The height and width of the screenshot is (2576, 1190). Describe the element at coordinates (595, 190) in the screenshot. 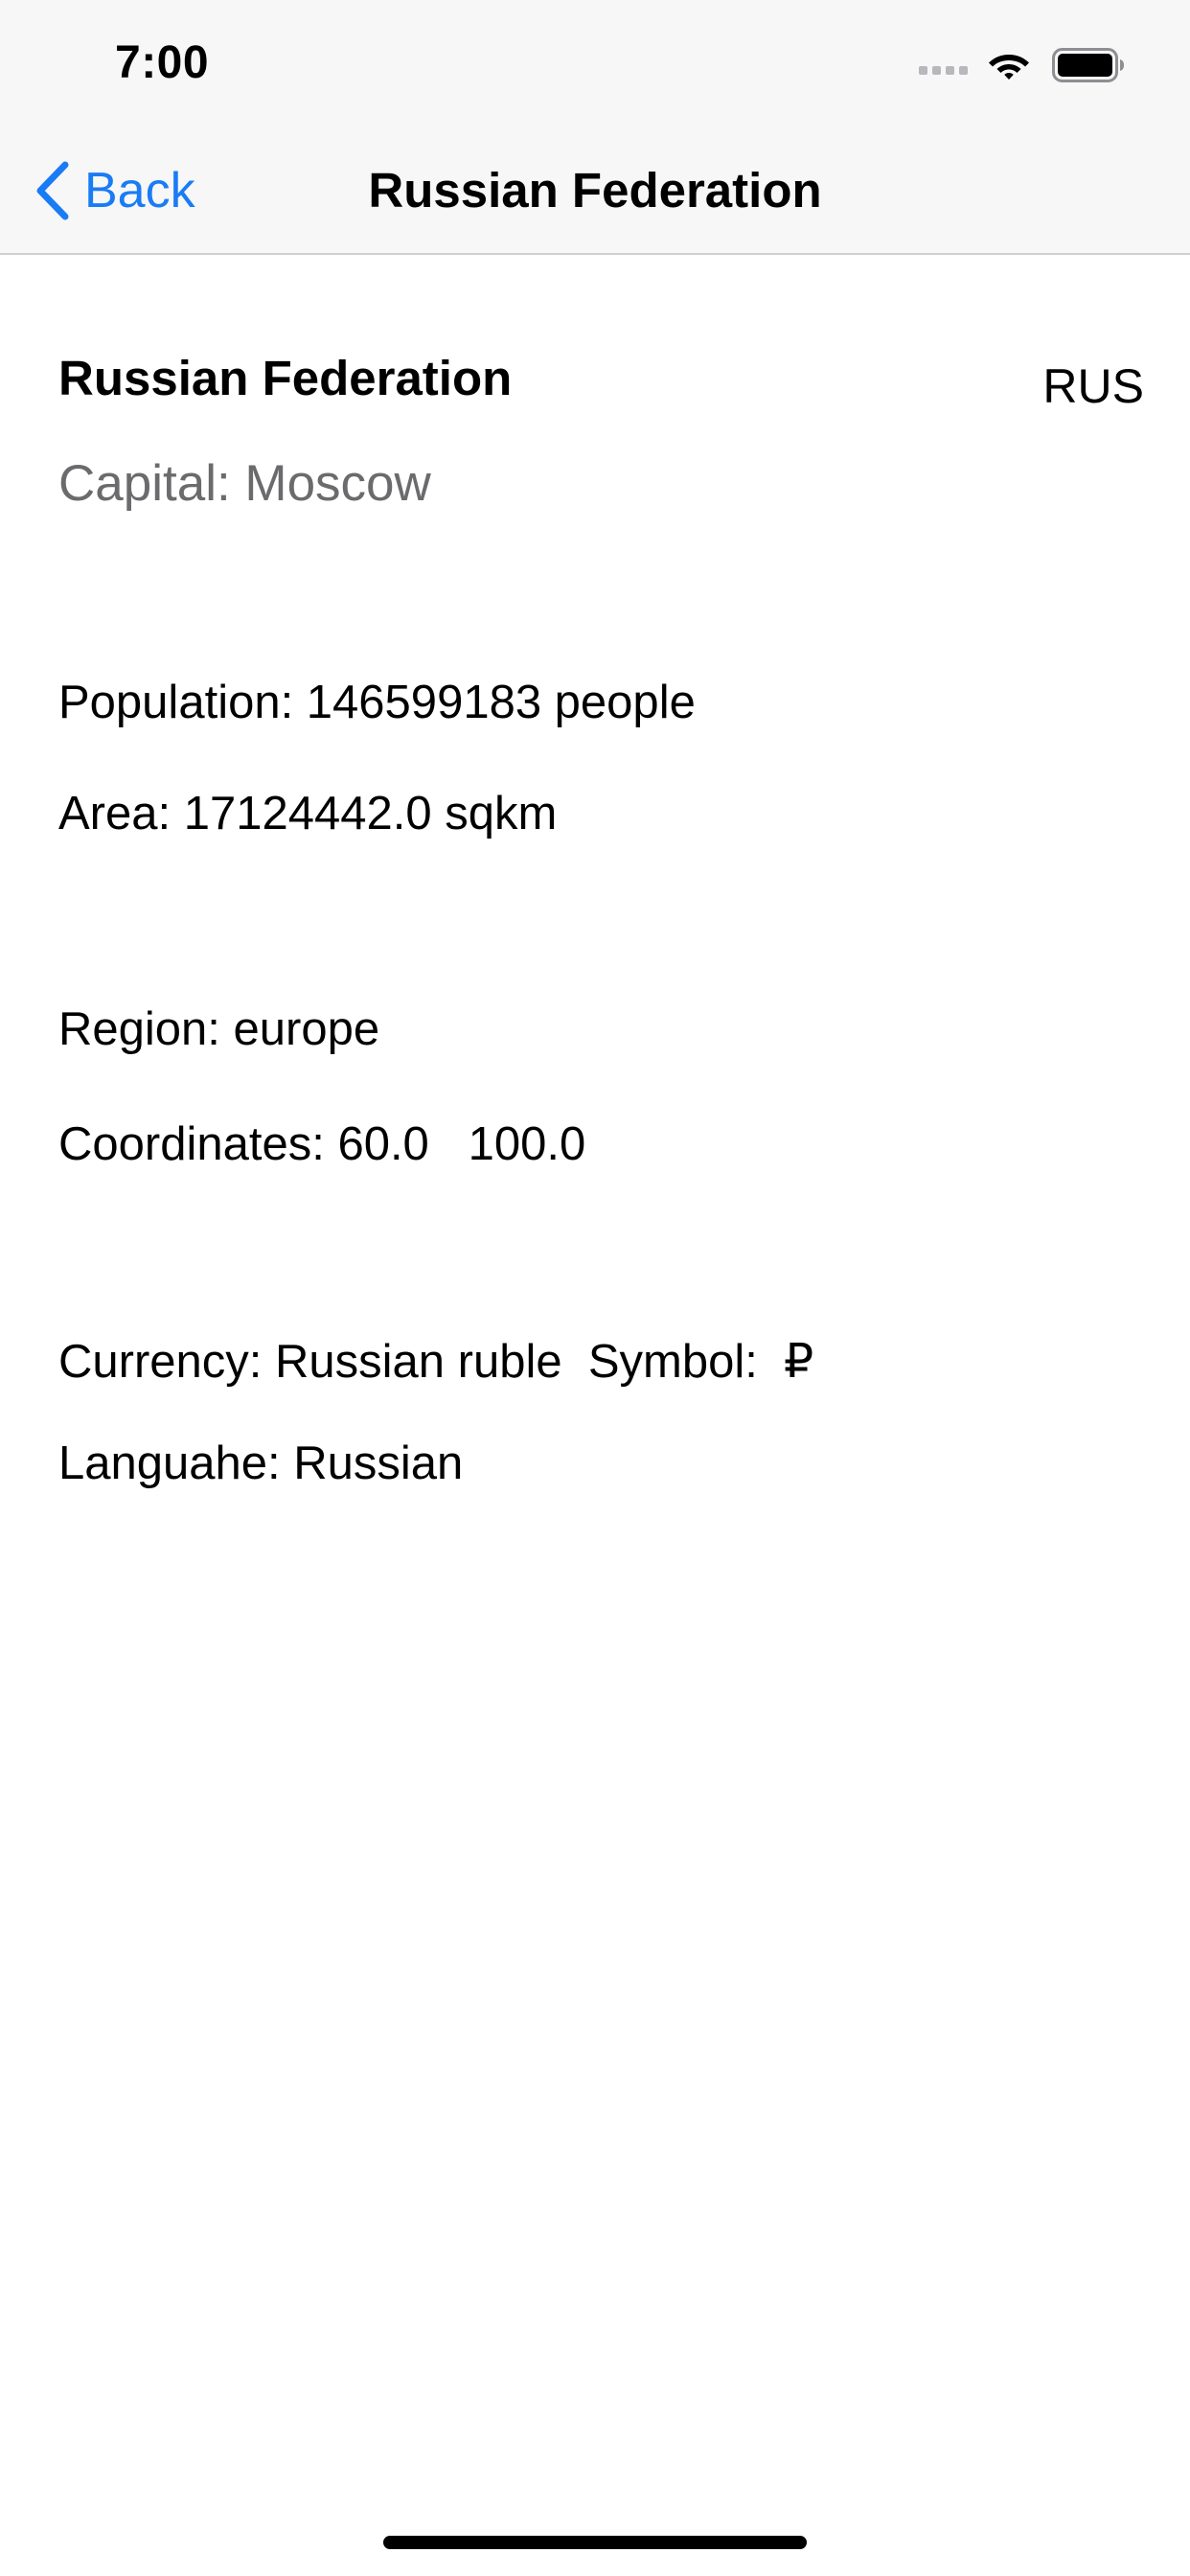

I see `nav-title: Russian Federation` at that location.